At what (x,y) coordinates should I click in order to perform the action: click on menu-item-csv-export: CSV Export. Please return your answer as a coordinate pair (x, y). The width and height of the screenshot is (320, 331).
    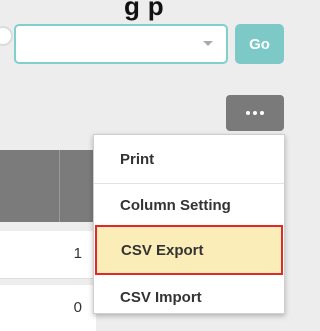
    Looking at the image, I should click on (189, 250).